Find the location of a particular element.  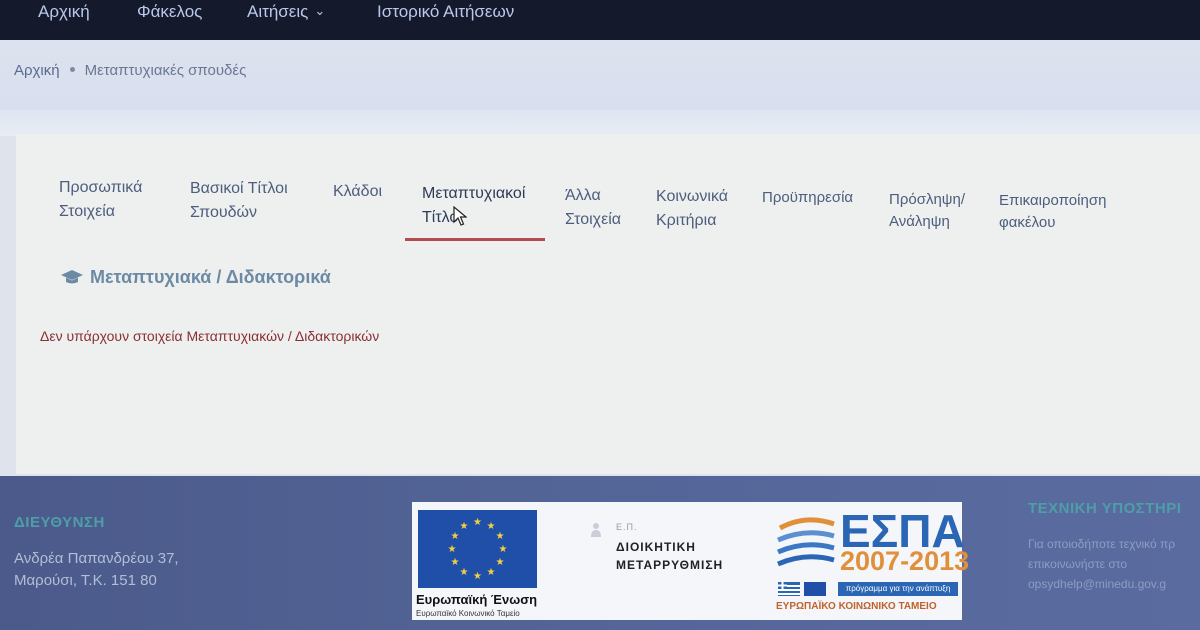

ep-label: Ε.Π. is located at coordinates (627, 527).